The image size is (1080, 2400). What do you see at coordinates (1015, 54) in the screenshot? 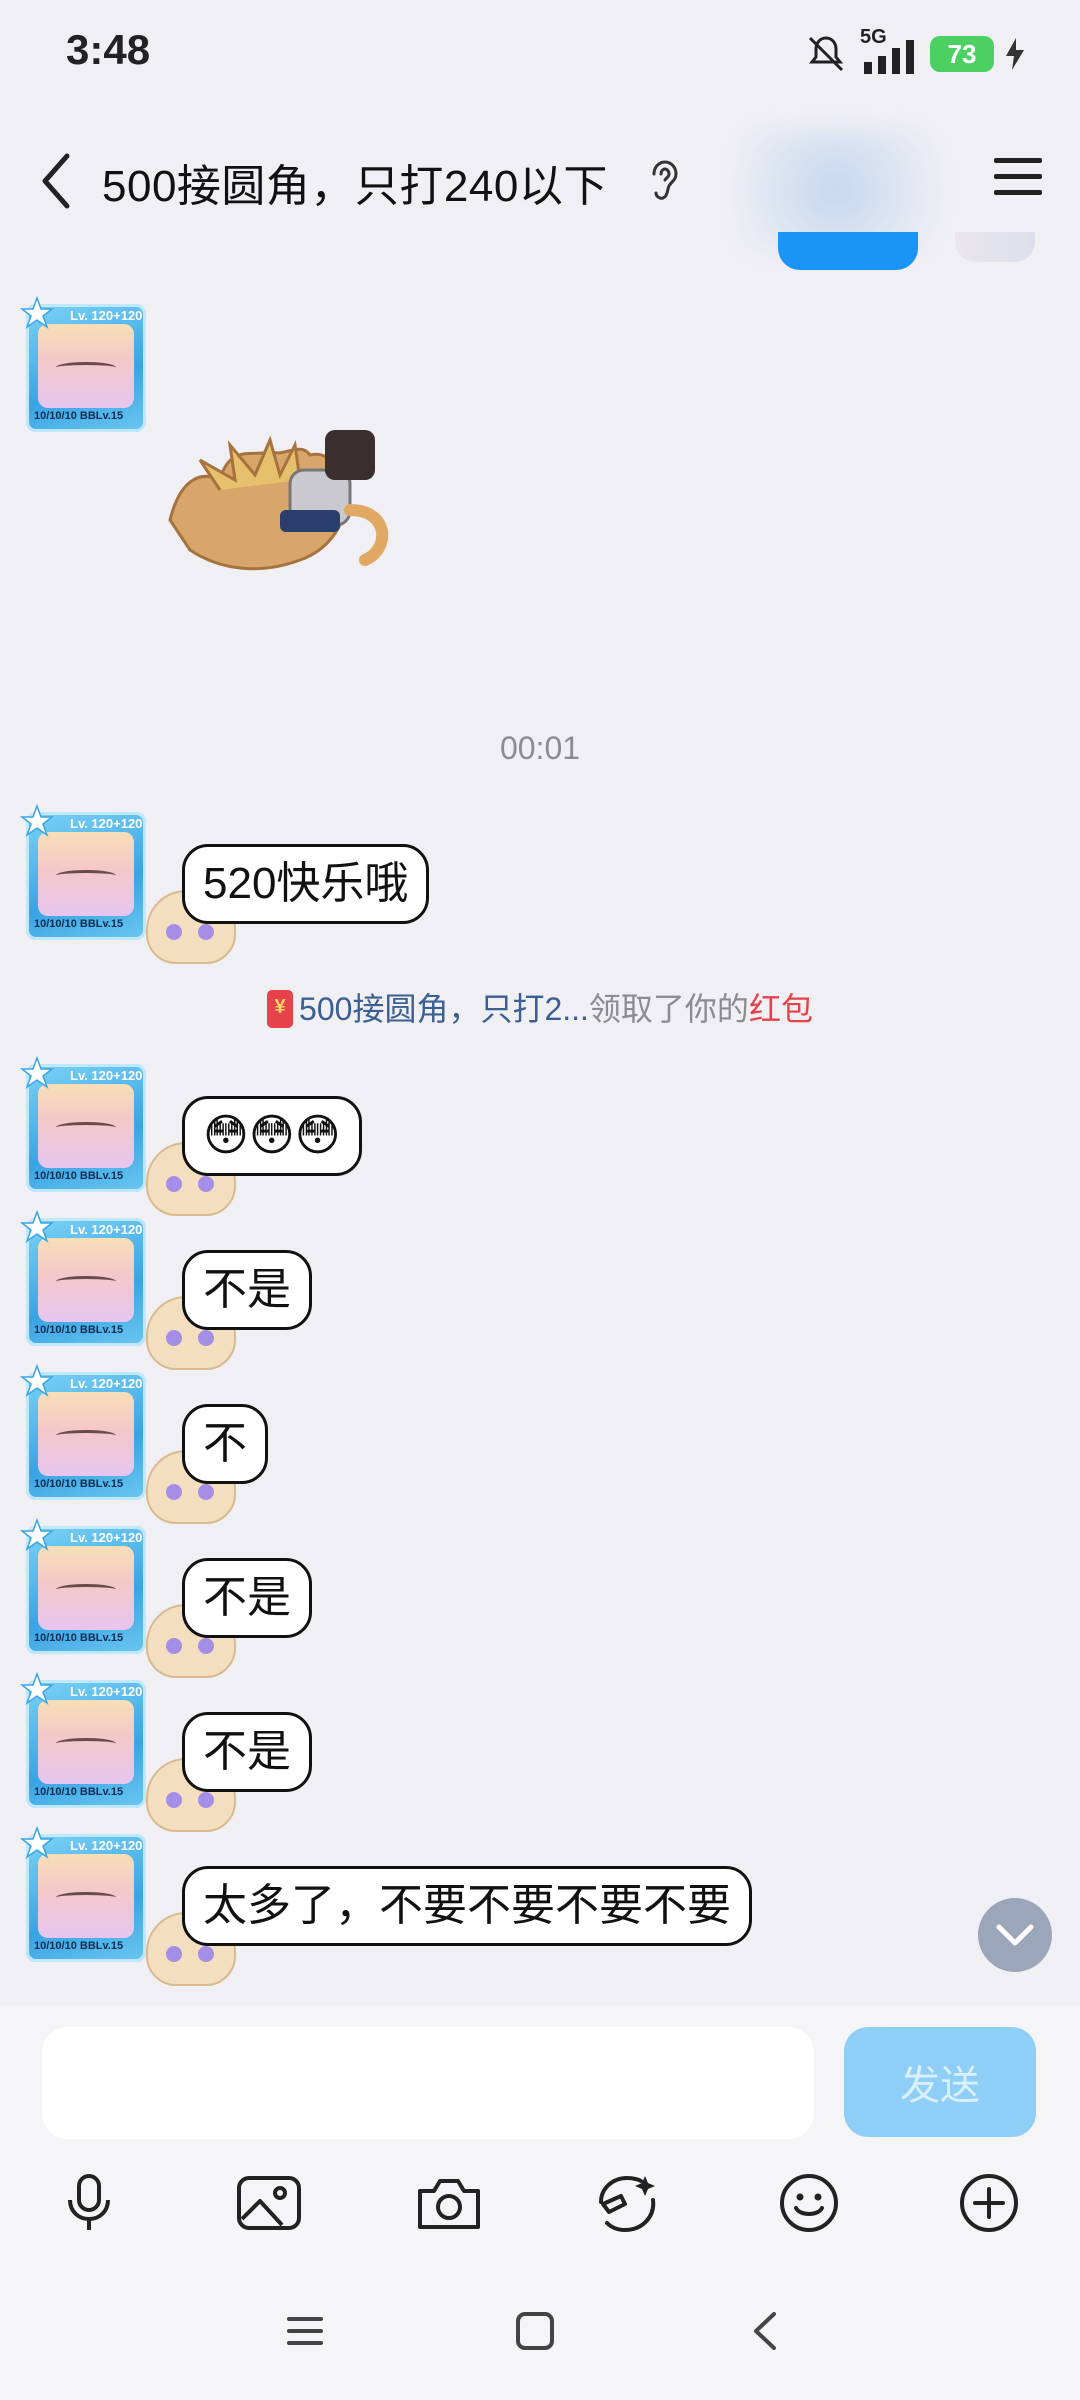
I see `charging-icon` at bounding box center [1015, 54].